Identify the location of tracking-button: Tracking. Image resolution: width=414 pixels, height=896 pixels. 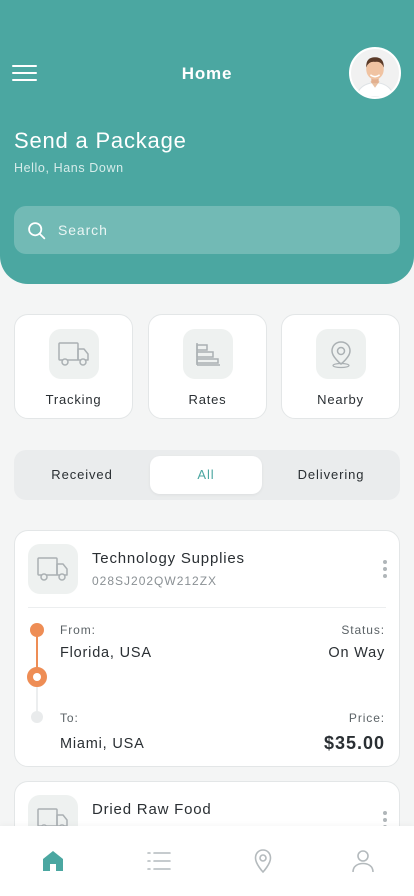
(73, 366).